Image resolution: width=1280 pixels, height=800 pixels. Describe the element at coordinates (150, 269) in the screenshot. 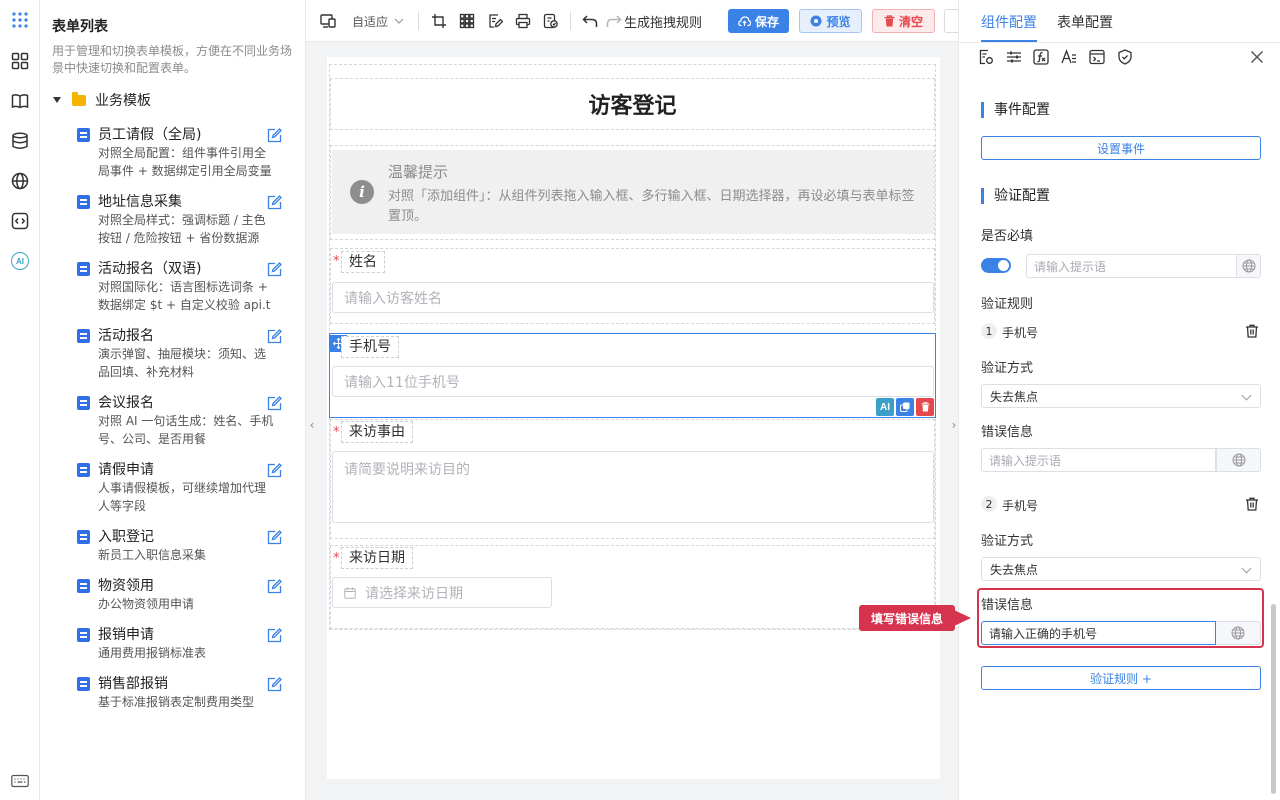

I see `list-item-name: 活动报名（双语)` at that location.